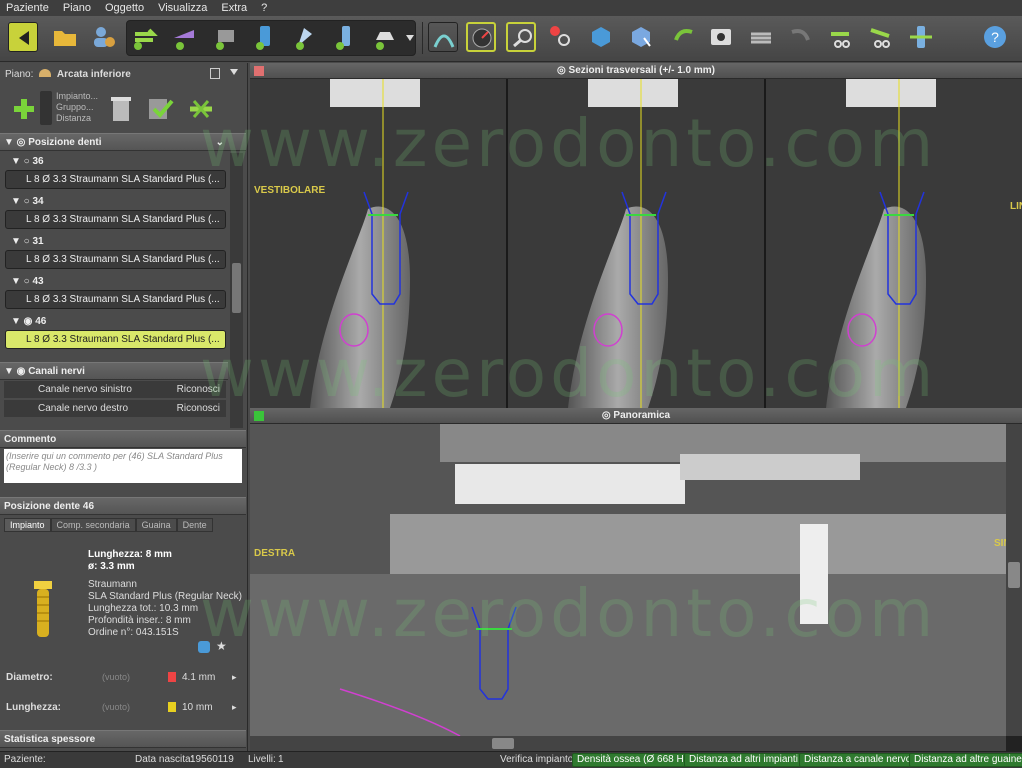 Image resolution: width=1022 pixels, height=768 pixels. What do you see at coordinates (761, 37) in the screenshot?
I see `layers-icon` at bounding box center [761, 37].